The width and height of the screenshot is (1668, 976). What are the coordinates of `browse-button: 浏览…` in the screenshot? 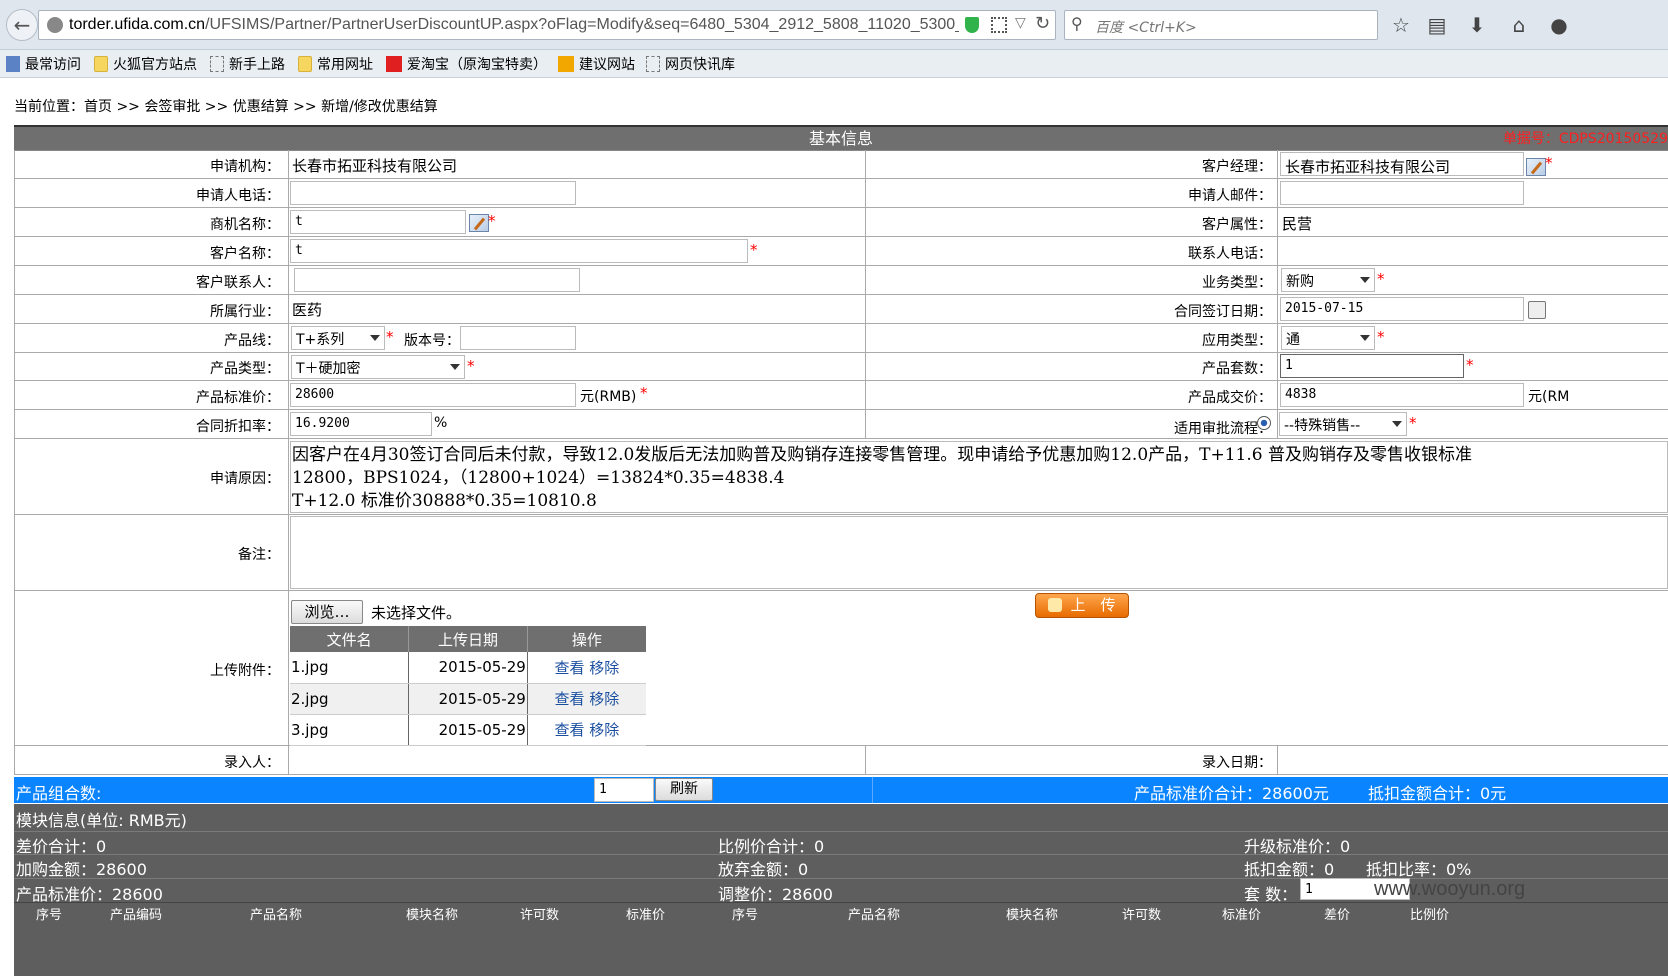 It's located at (327, 612).